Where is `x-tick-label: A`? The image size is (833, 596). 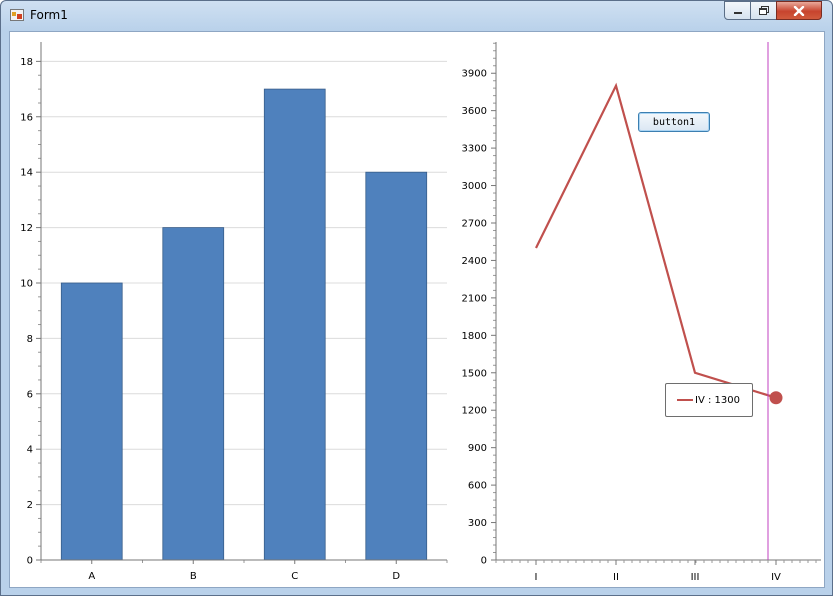 x-tick-label: A is located at coordinates (91, 576).